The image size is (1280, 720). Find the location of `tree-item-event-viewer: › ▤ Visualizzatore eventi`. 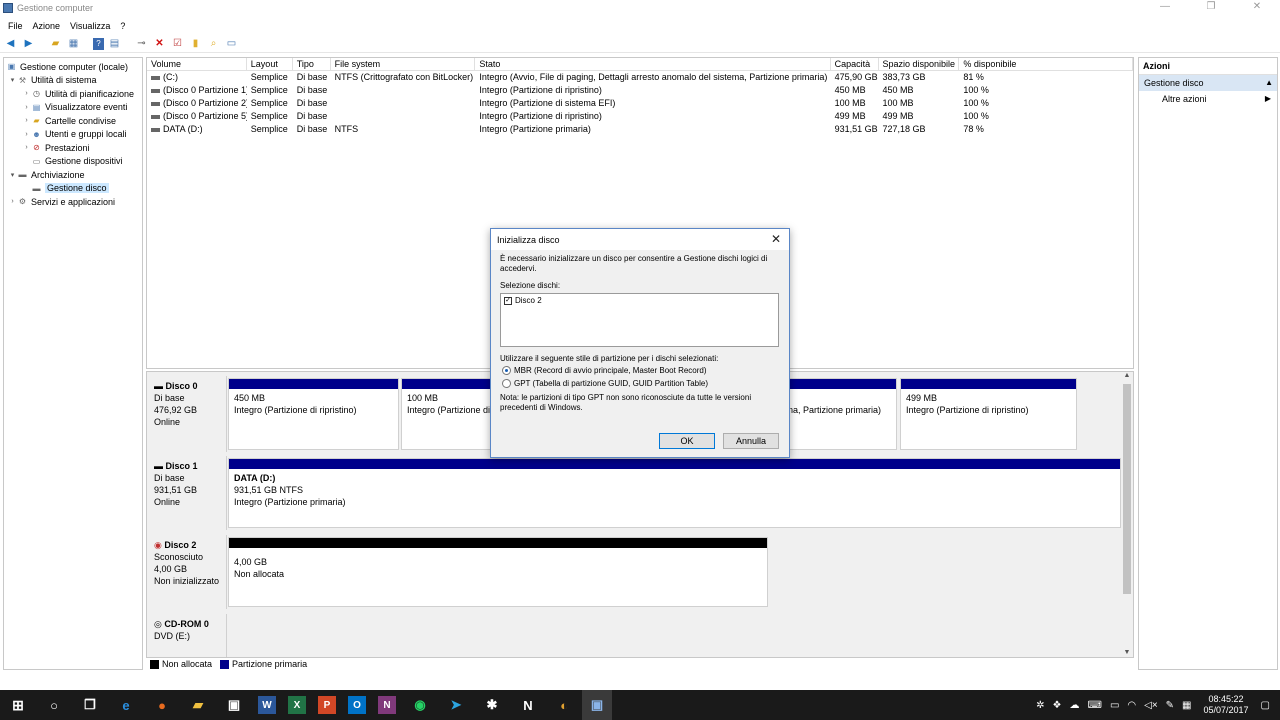

tree-item-event-viewer: › ▤ Visualizzatore eventi is located at coordinates (73, 108).